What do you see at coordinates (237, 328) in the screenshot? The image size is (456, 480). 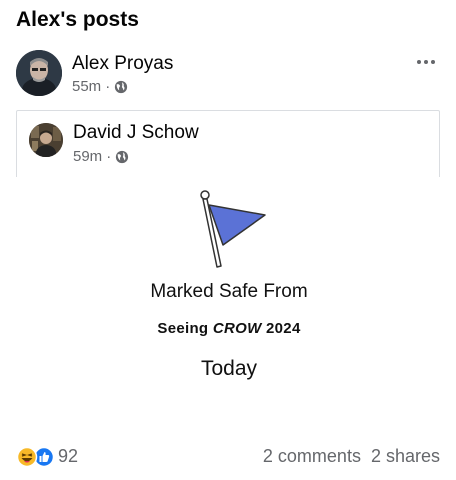 I see `subject-emphasis: CROW` at bounding box center [237, 328].